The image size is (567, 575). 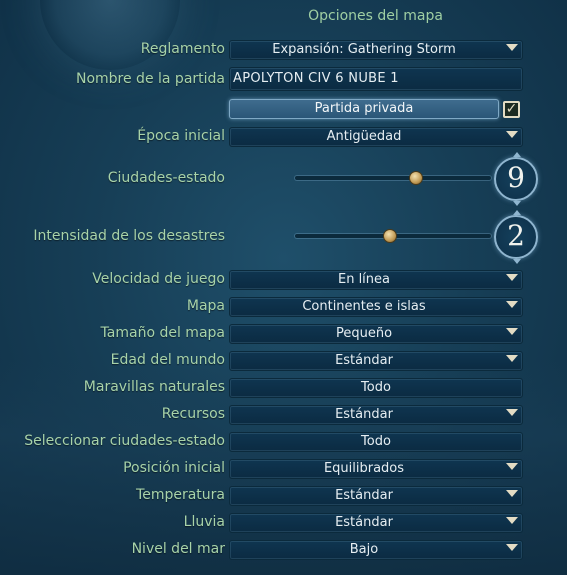 I want to click on rules-dropdown: Expansión: Gathering Storm, so click(x=376, y=50).